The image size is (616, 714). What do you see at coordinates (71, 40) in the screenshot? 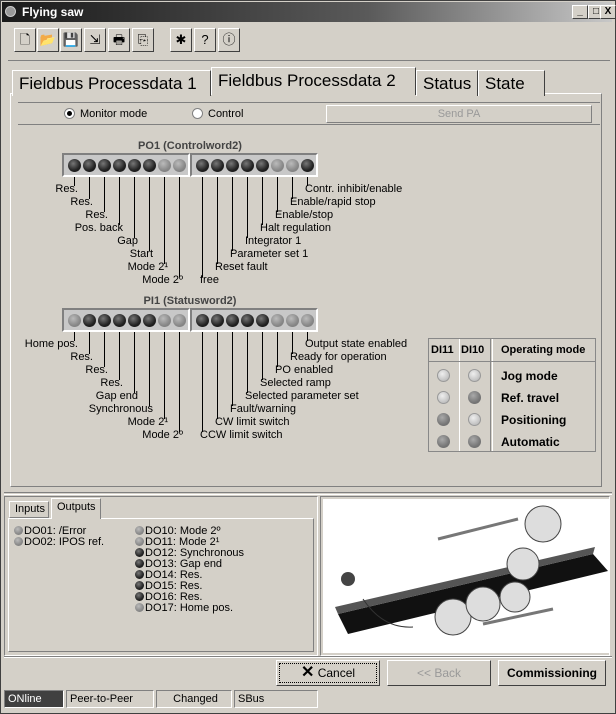
I see `save-icon: 💾` at bounding box center [71, 40].